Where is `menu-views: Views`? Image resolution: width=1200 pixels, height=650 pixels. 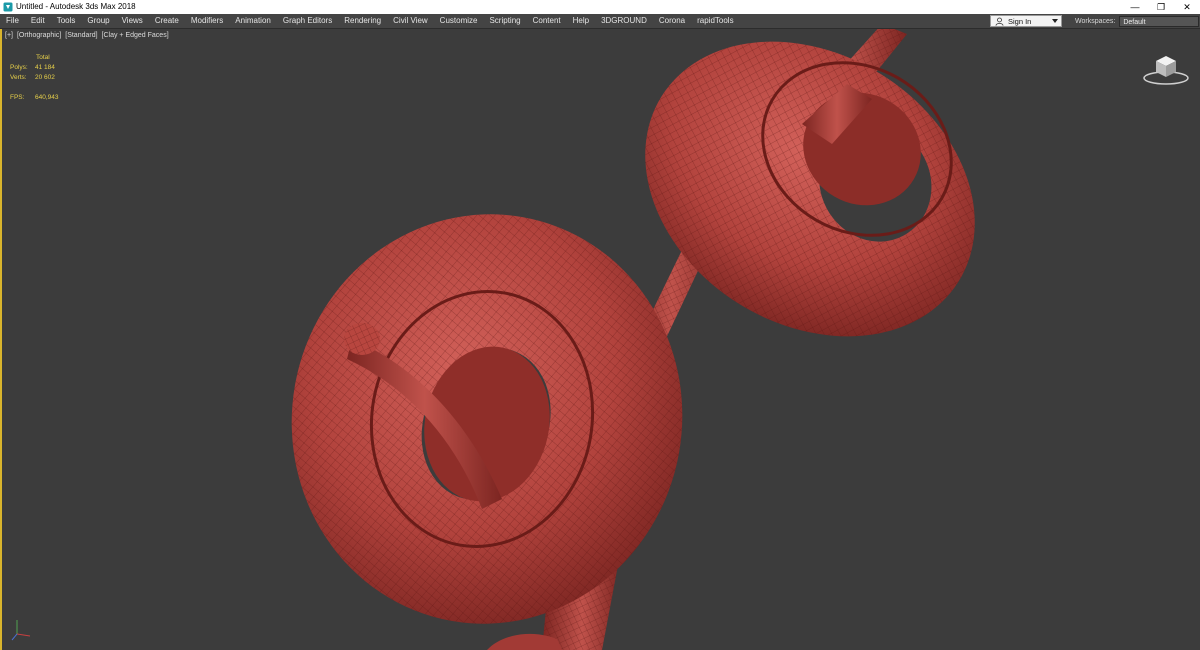 menu-views: Views is located at coordinates (132, 21).